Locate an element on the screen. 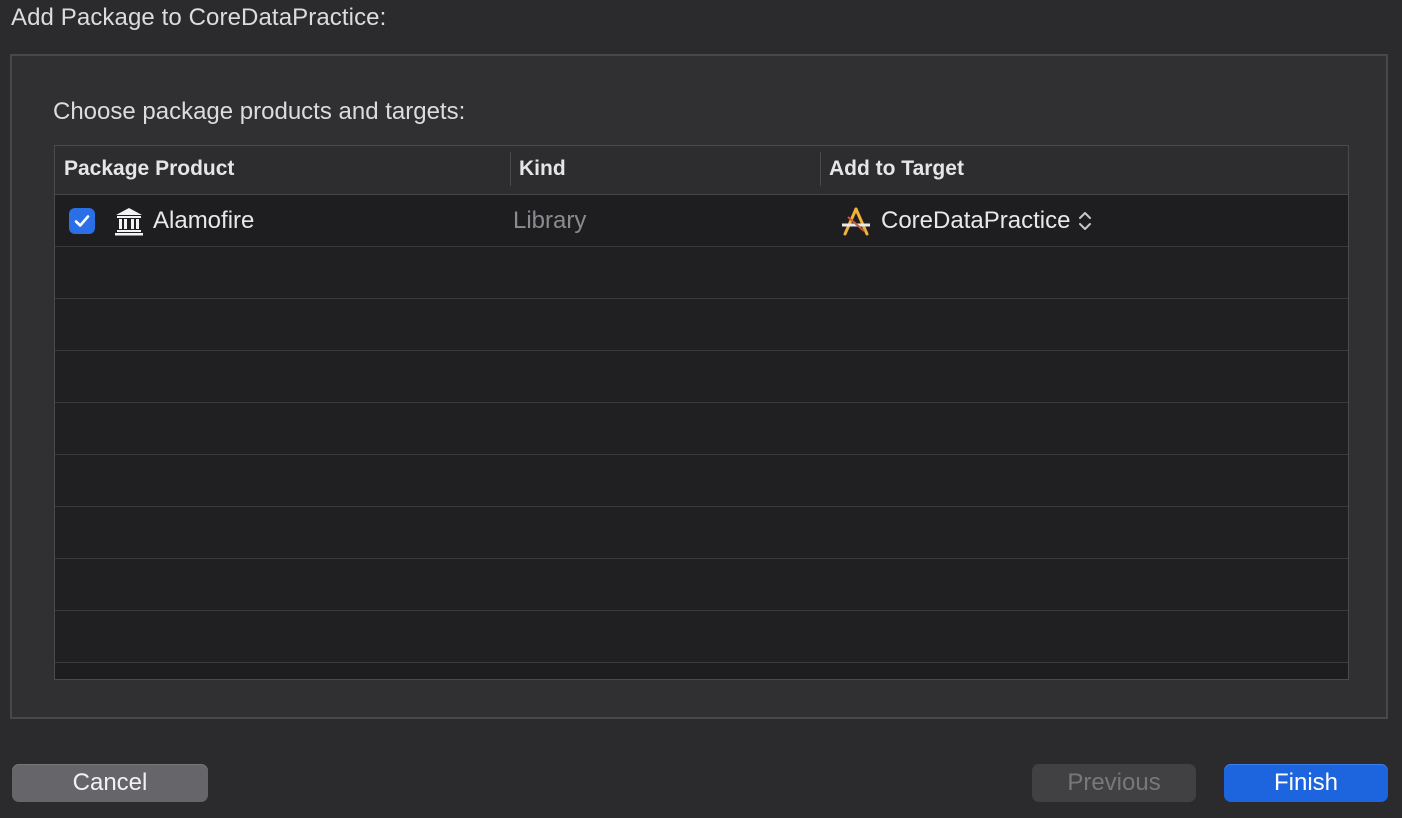 This screenshot has width=1402, height=818. table-row: Alamofire Library CoreDataPractice is located at coordinates (701, 221).